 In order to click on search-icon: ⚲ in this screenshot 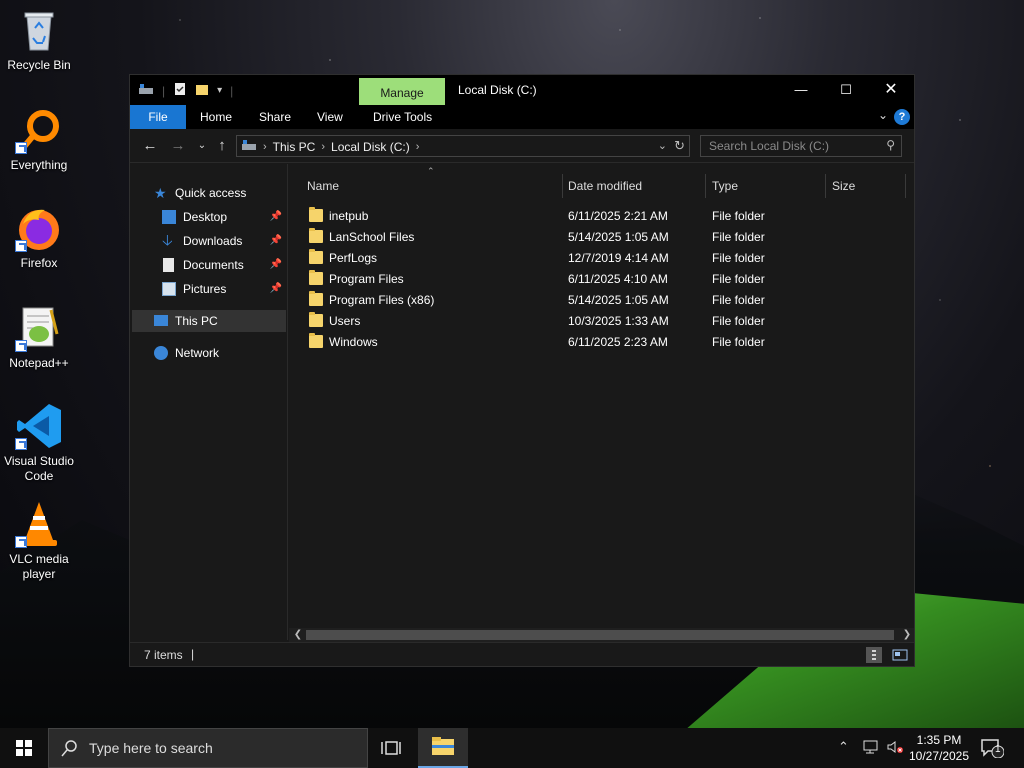, I will do `click(890, 145)`.